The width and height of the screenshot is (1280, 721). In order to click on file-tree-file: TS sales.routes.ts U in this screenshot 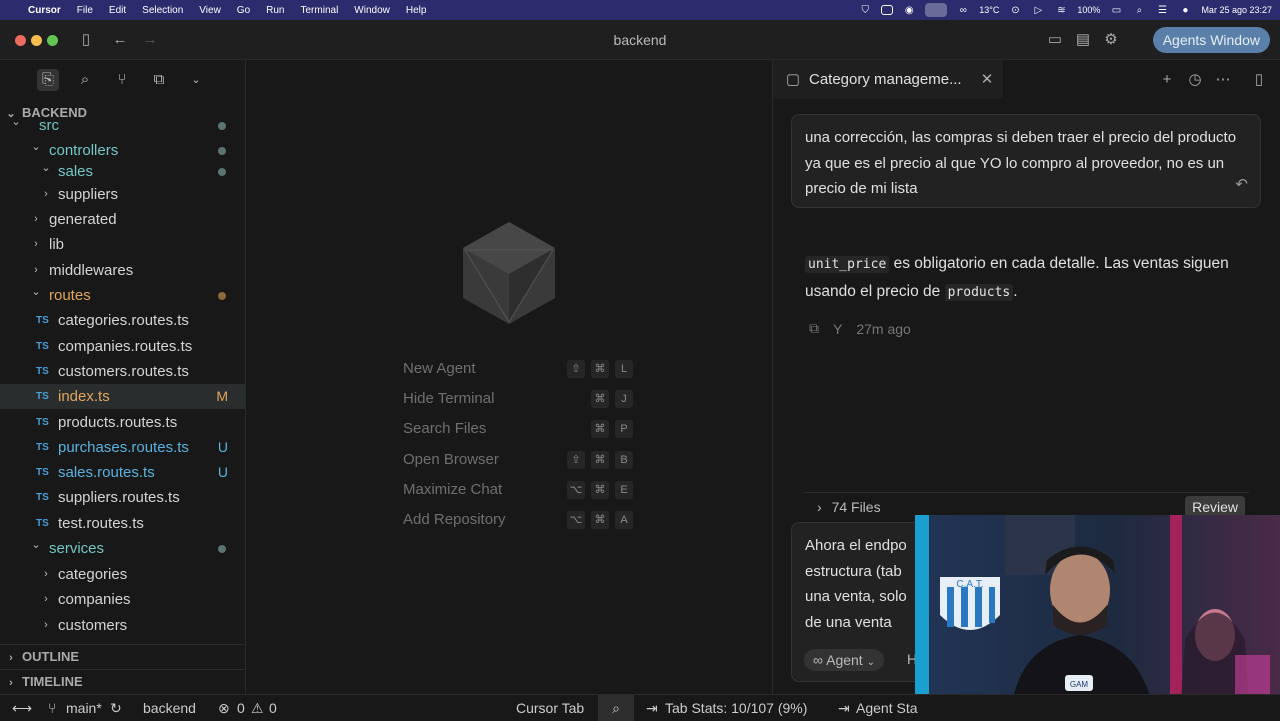, I will do `click(123, 472)`.